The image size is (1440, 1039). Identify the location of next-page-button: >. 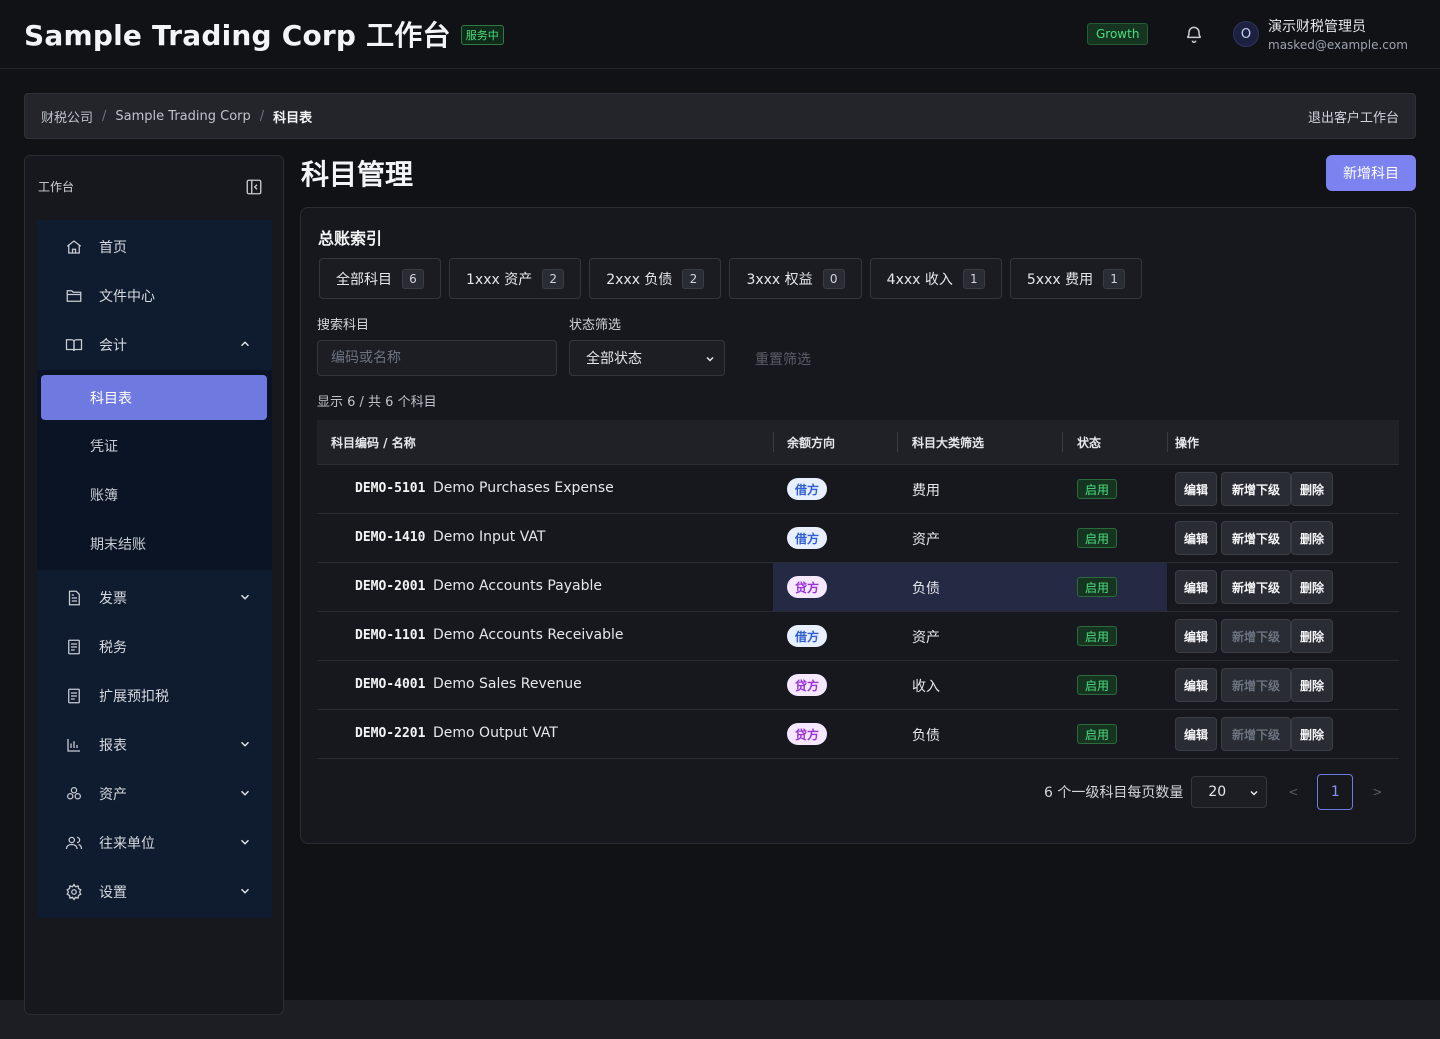
(1377, 792).